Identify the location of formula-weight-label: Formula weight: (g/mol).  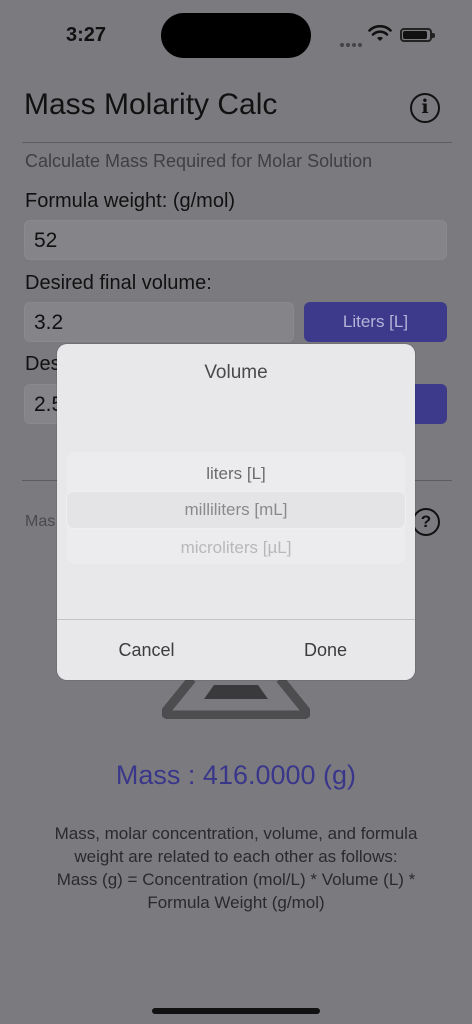
(130, 201).